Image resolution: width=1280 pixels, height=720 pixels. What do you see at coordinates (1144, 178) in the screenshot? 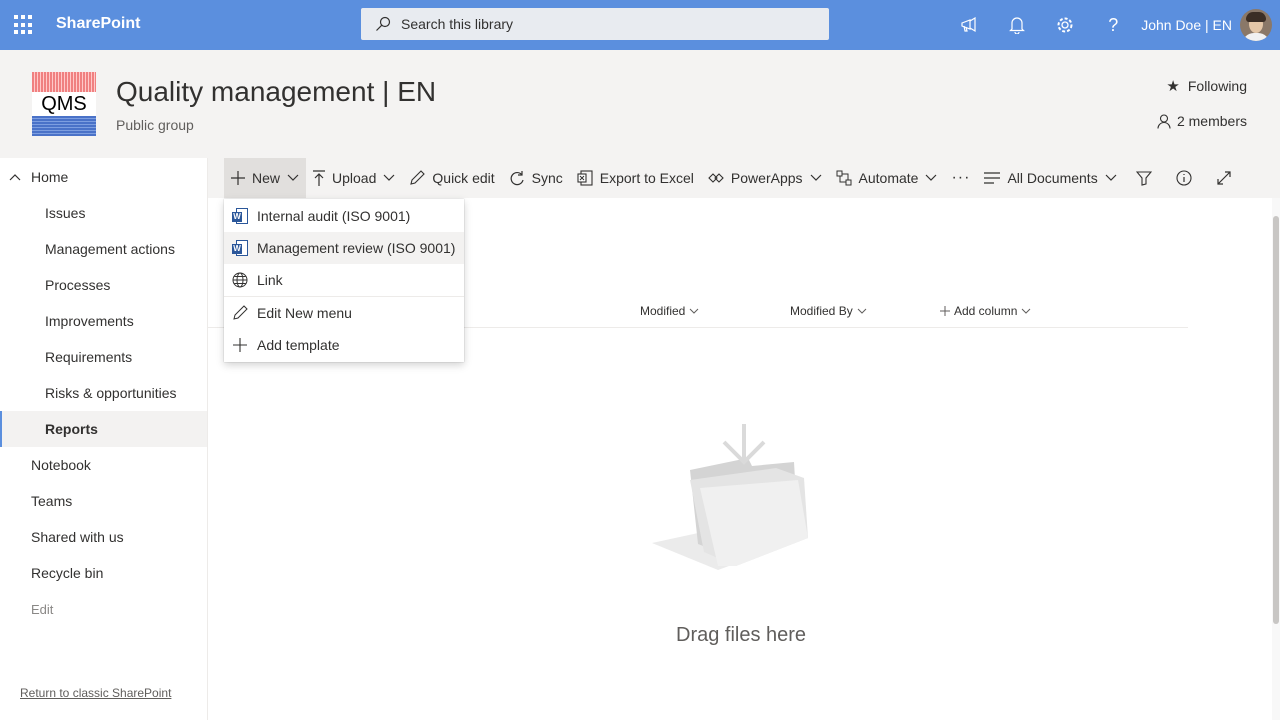
I see `filter-button` at bounding box center [1144, 178].